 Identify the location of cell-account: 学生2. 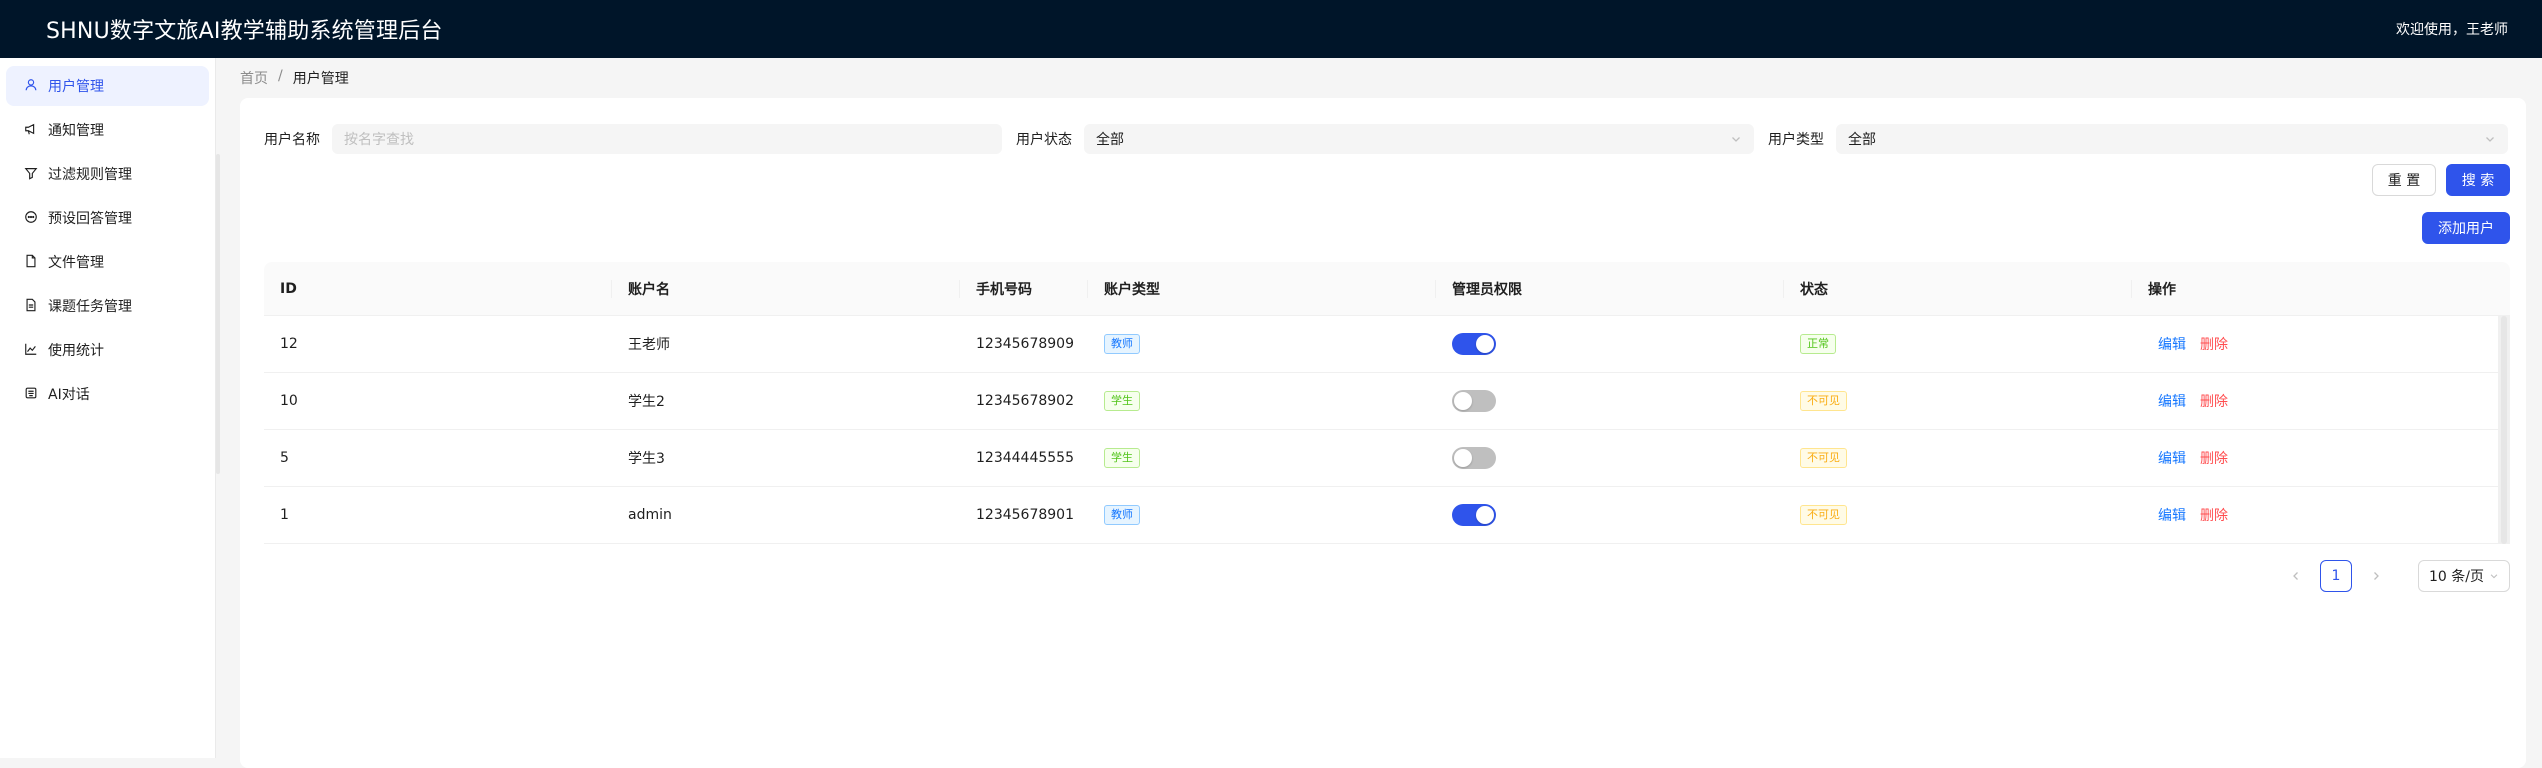
(646, 402).